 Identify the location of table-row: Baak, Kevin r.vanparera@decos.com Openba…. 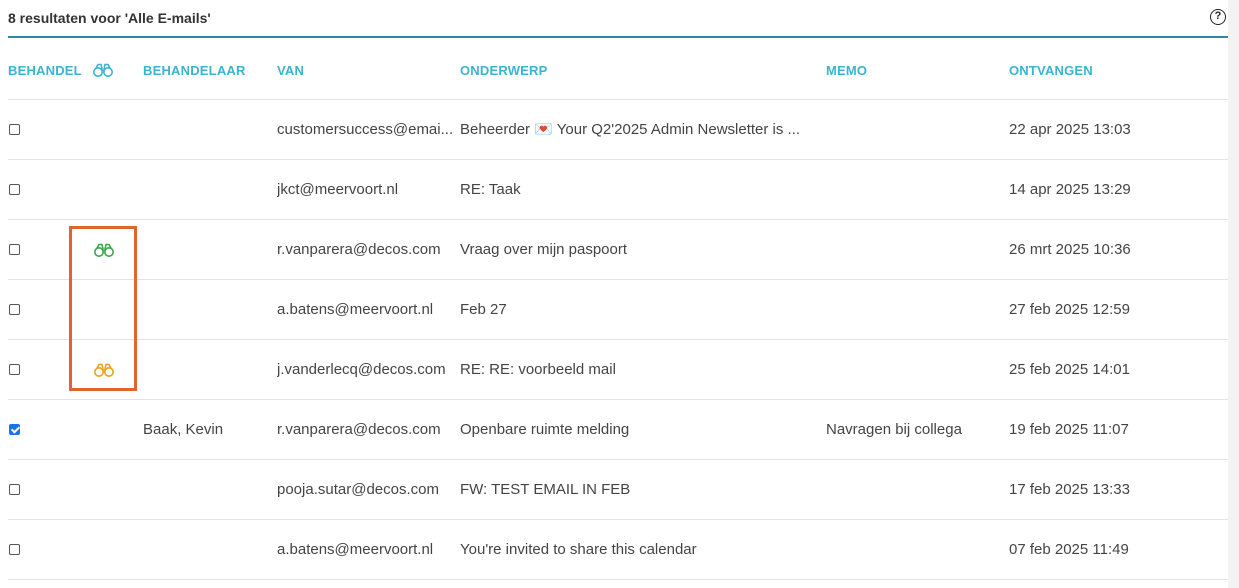
(618, 430).